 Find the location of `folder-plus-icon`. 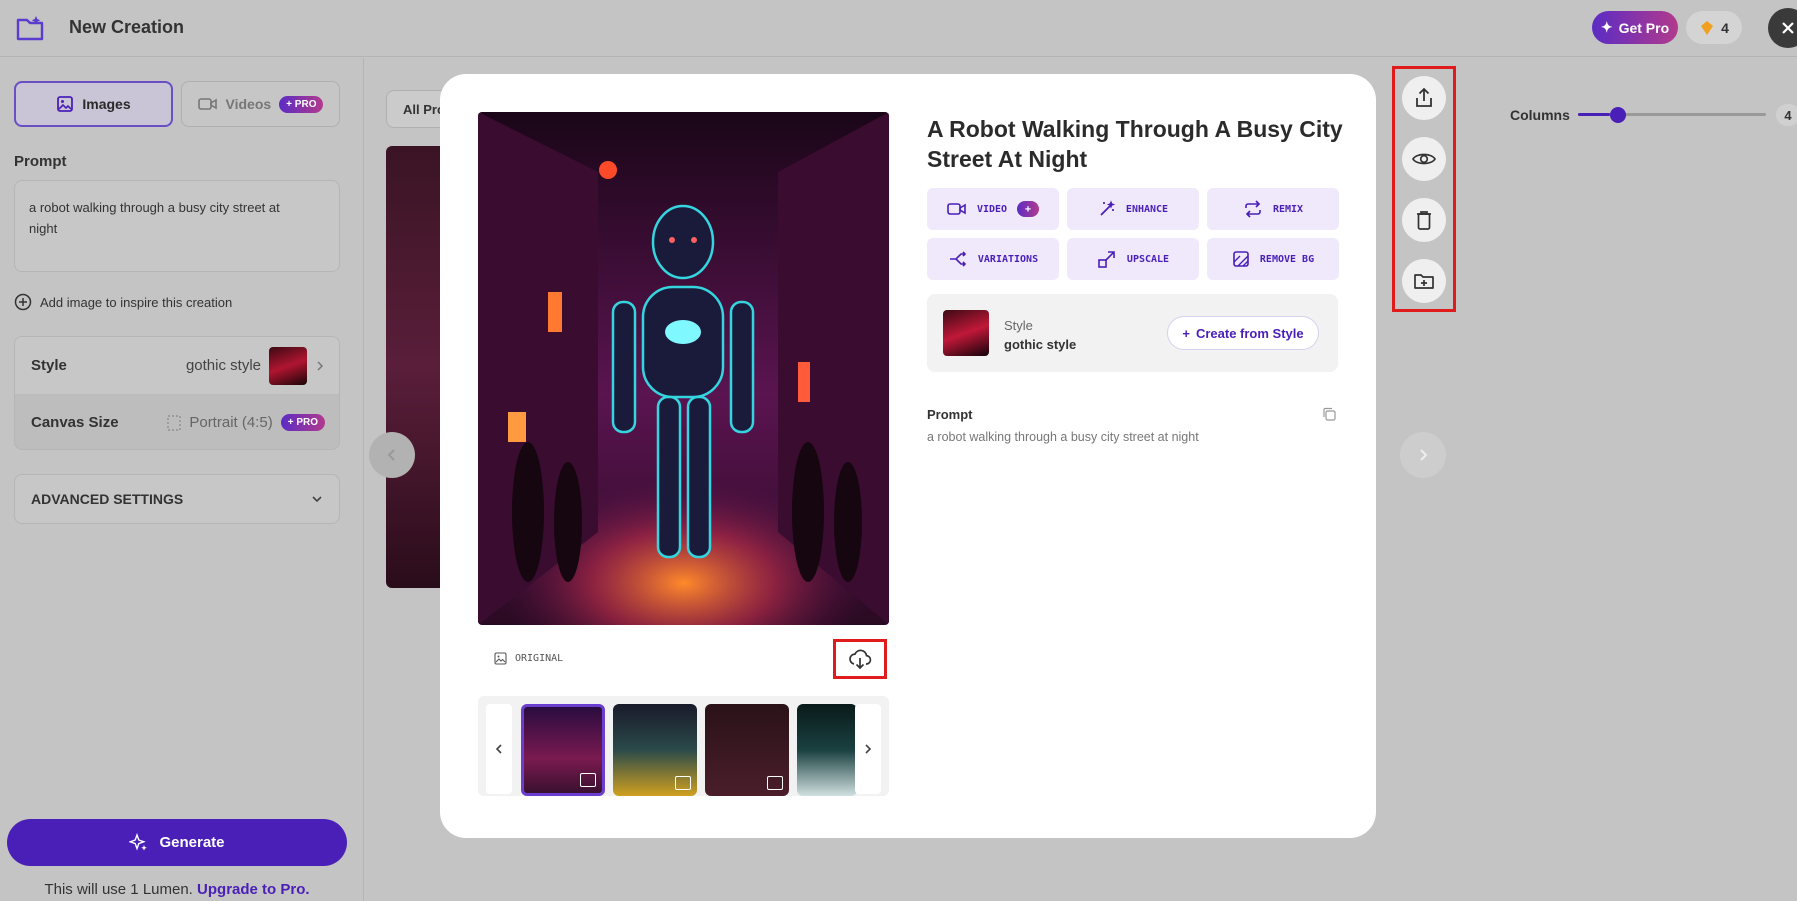

folder-plus-icon is located at coordinates (1424, 281).